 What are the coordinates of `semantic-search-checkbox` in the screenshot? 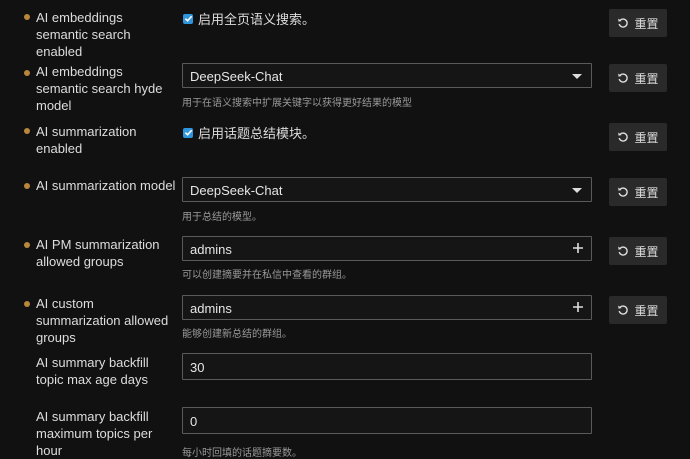 It's located at (188, 18).